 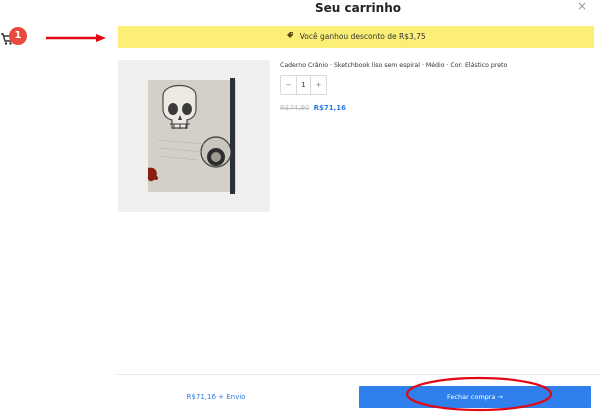 I want to click on discount-banner: Você ganhou desconto de R$3,75, so click(x=356, y=37).